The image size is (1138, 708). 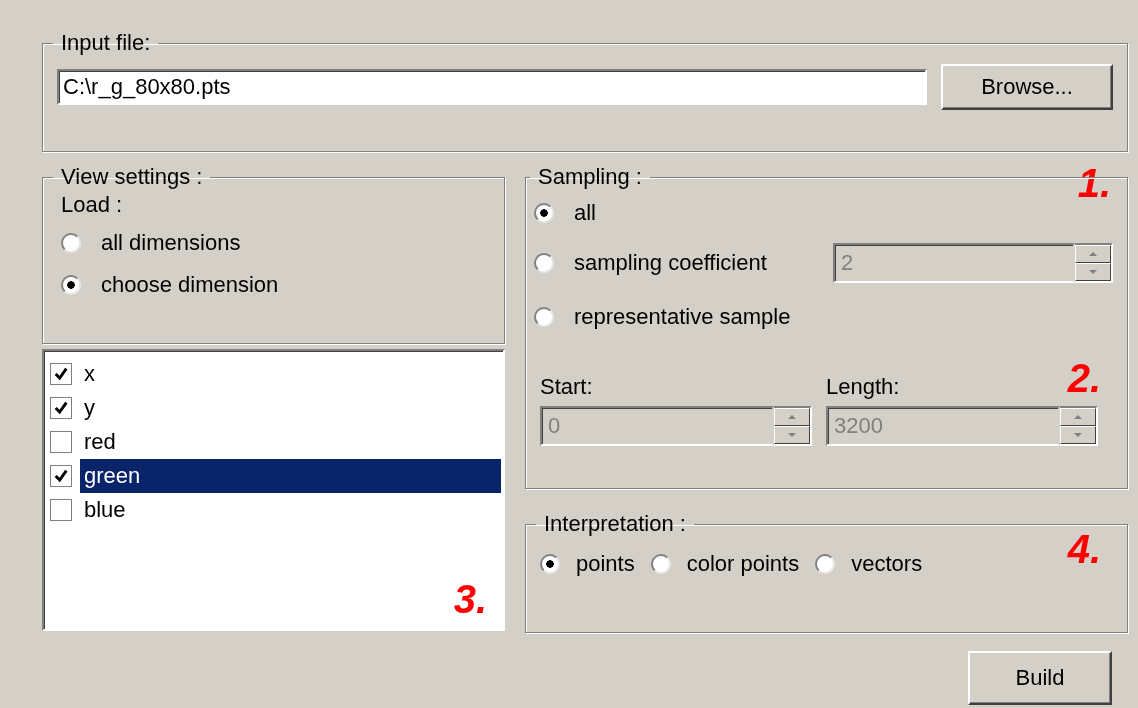 I want to click on radio-option: points, so click(x=587, y=564).